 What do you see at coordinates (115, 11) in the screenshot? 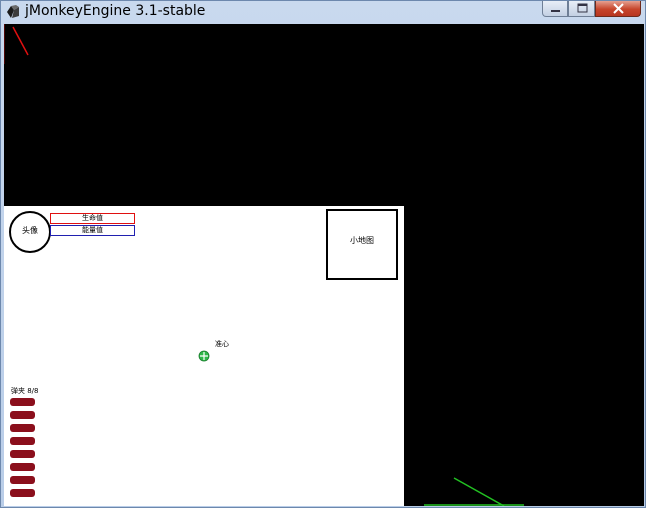
I see `window-title: jMonkeyEngine 3.1-stable` at bounding box center [115, 11].